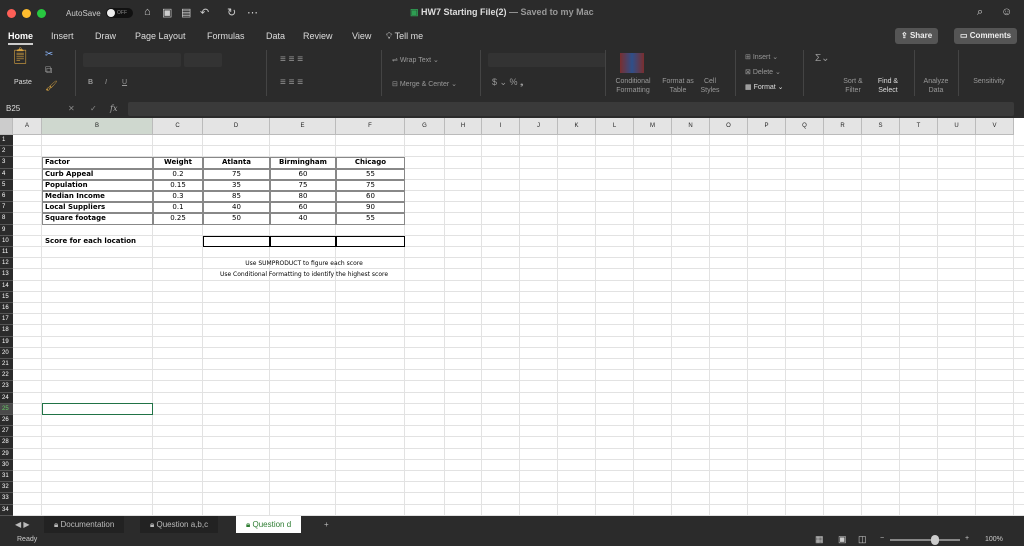 The height and width of the screenshot is (546, 1024). Describe the element at coordinates (547, 60) in the screenshot. I see `number-format-dropdown` at that location.